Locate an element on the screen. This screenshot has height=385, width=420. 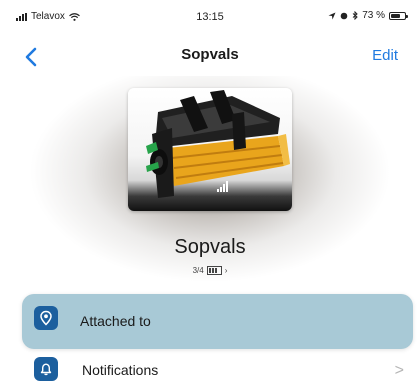
location-icon is located at coordinates (332, 15).